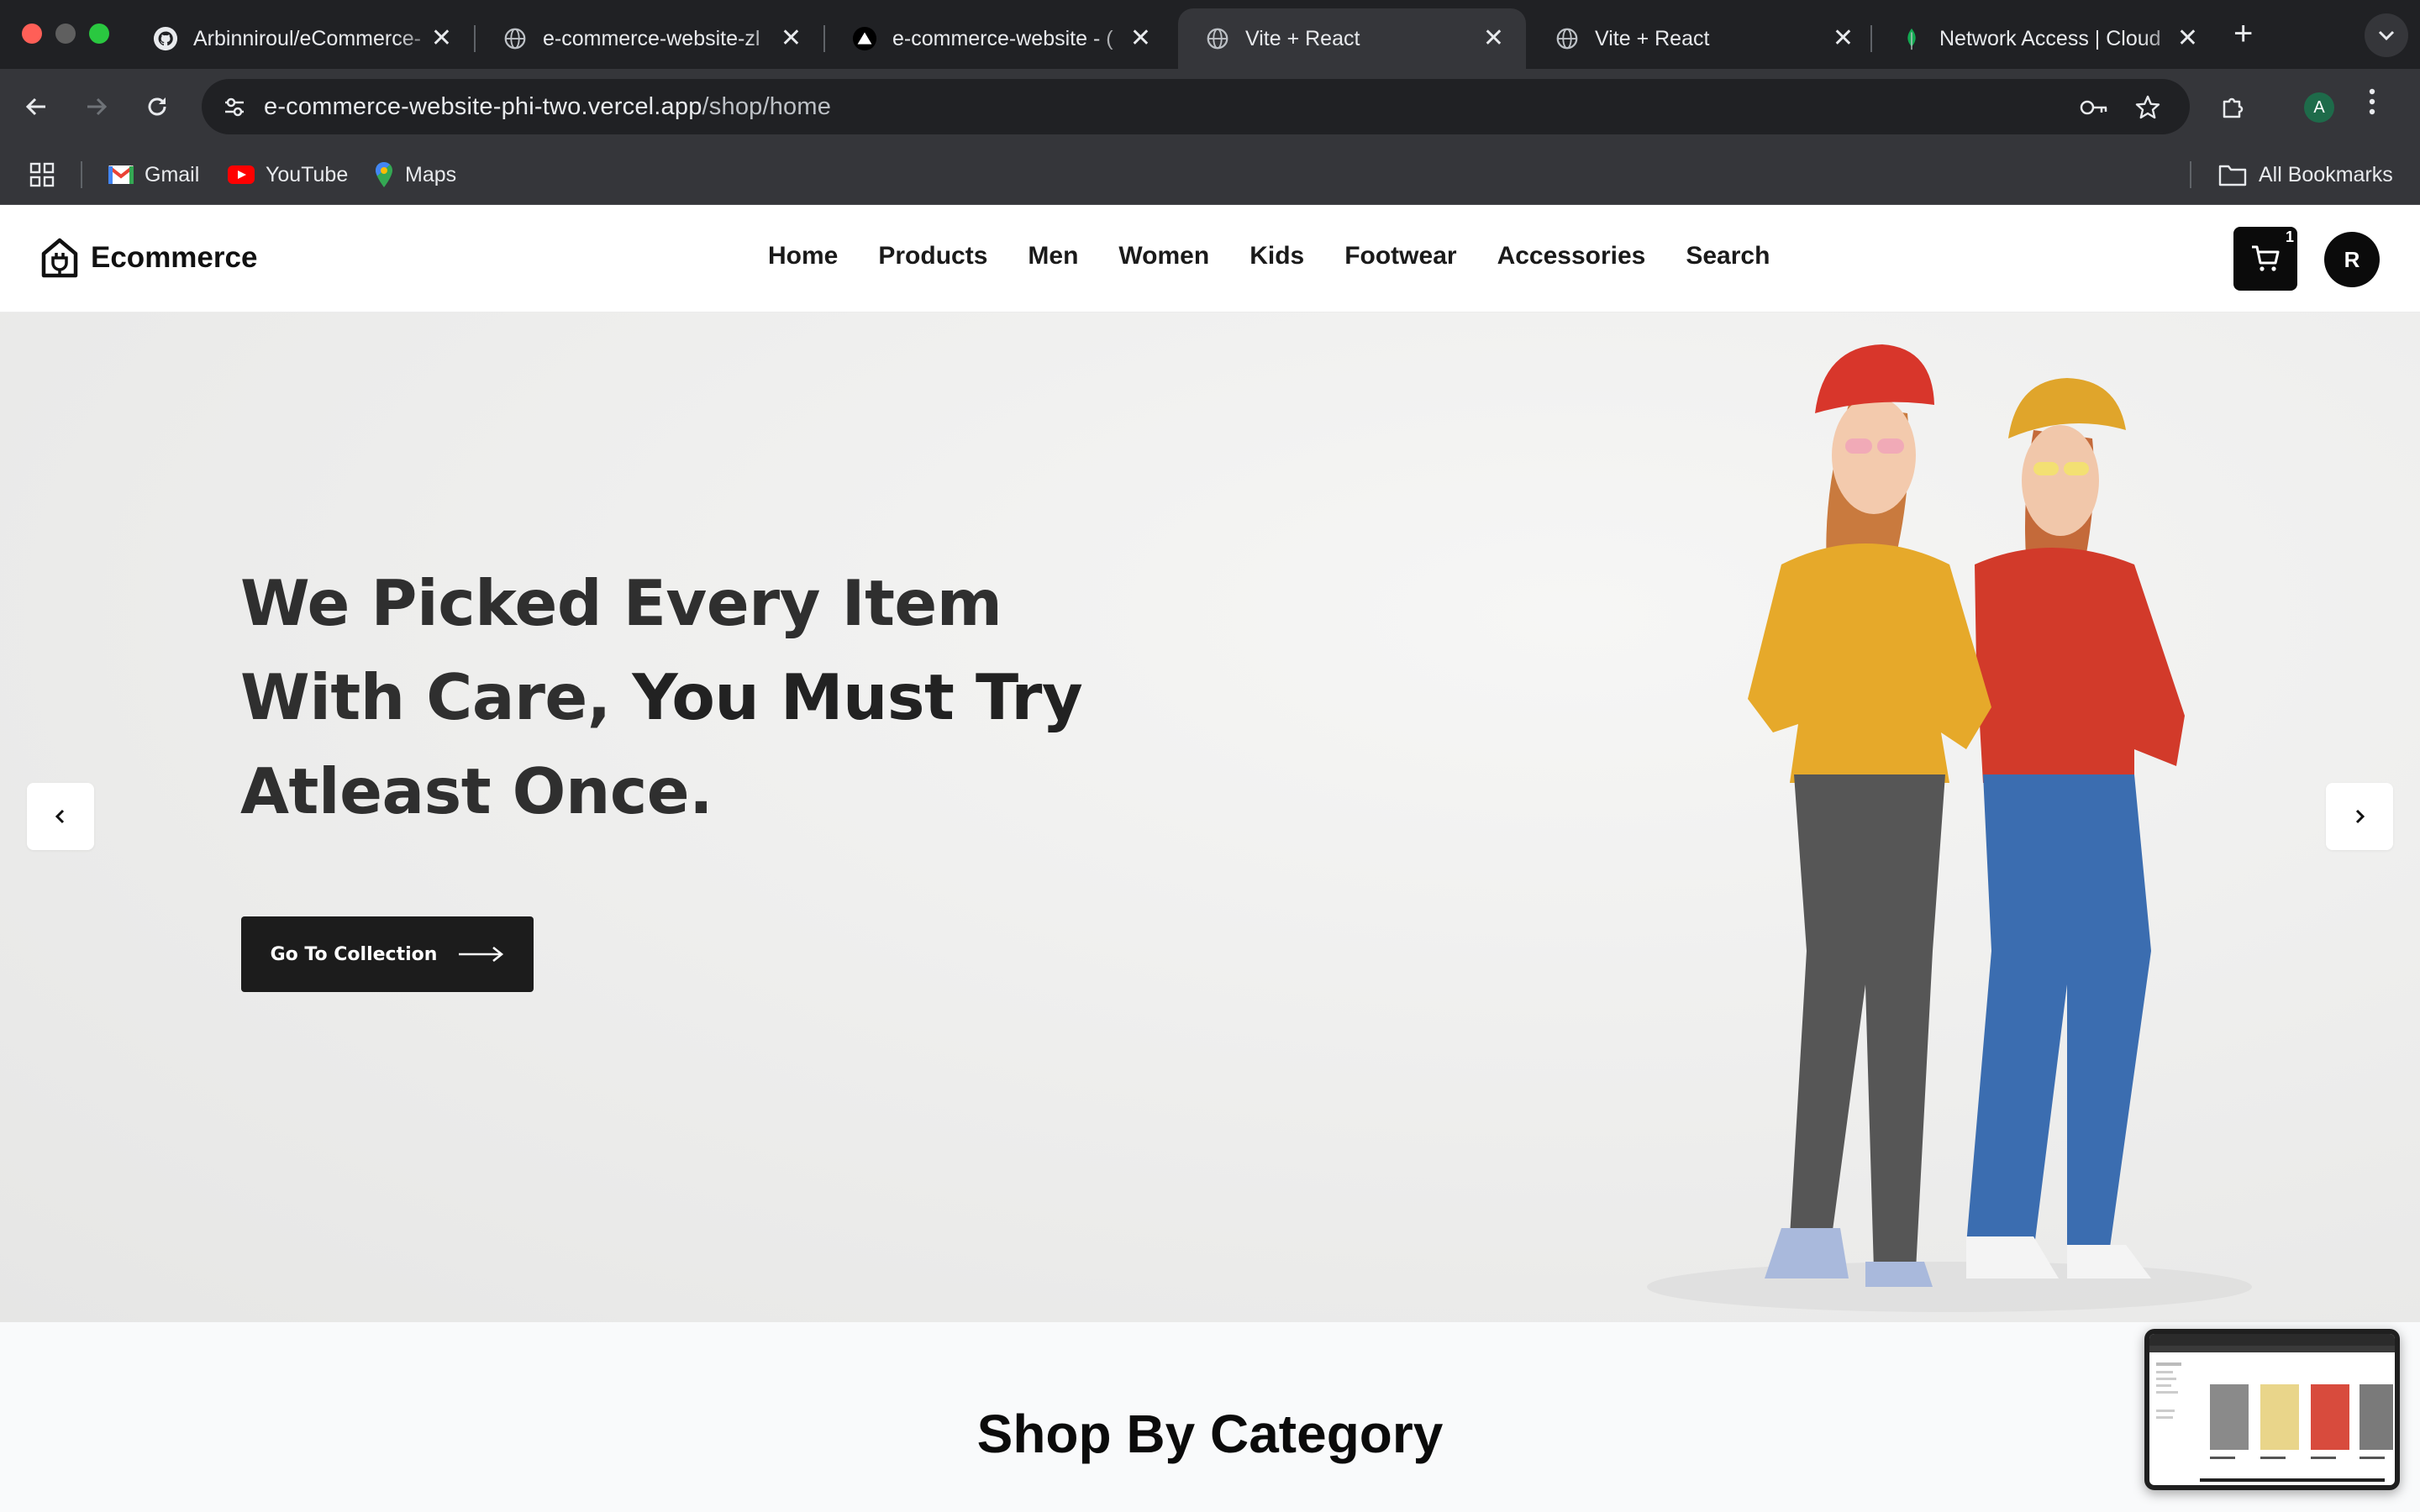 Image resolution: width=2420 pixels, height=1512 pixels. What do you see at coordinates (2326, 174) in the screenshot?
I see `all-bookmarks-label: All Bookmarks` at bounding box center [2326, 174].